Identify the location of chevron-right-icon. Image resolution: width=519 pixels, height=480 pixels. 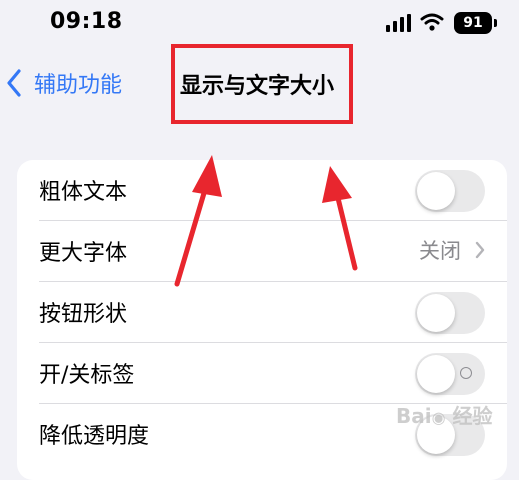
(480, 250).